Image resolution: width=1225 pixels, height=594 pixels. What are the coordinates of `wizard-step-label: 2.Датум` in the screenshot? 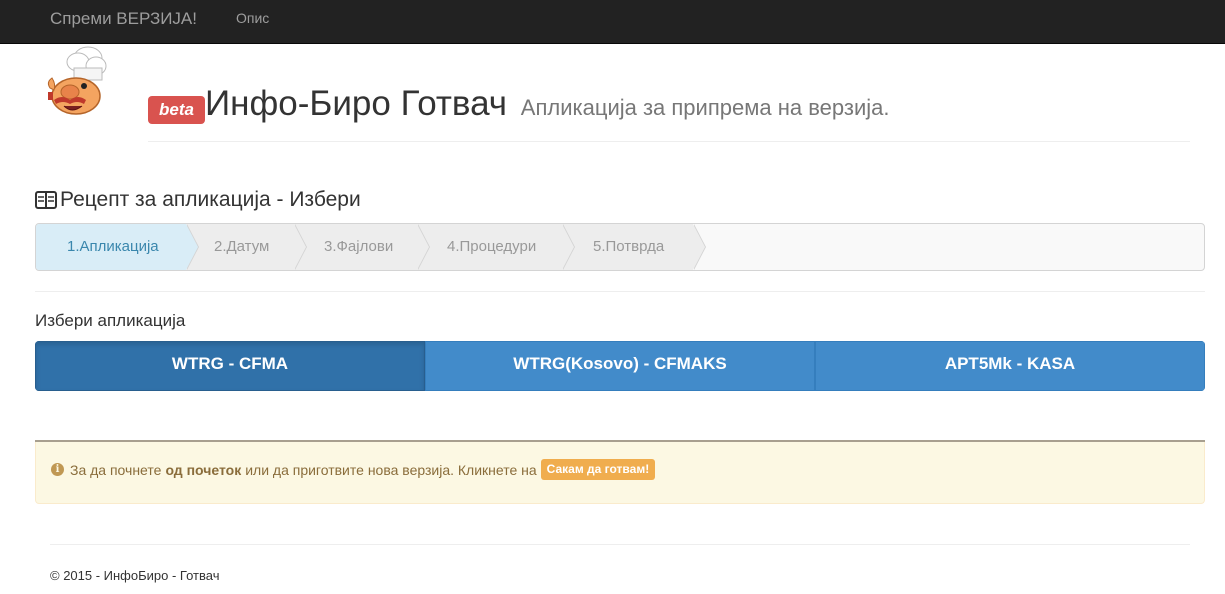 It's located at (242, 246).